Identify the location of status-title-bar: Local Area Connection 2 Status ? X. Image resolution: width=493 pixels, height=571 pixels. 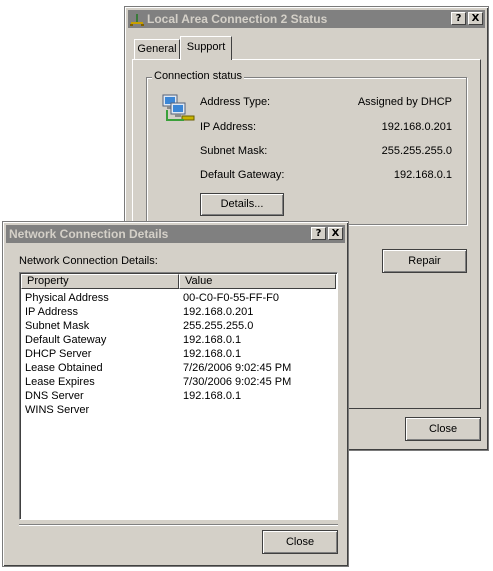
(306, 19).